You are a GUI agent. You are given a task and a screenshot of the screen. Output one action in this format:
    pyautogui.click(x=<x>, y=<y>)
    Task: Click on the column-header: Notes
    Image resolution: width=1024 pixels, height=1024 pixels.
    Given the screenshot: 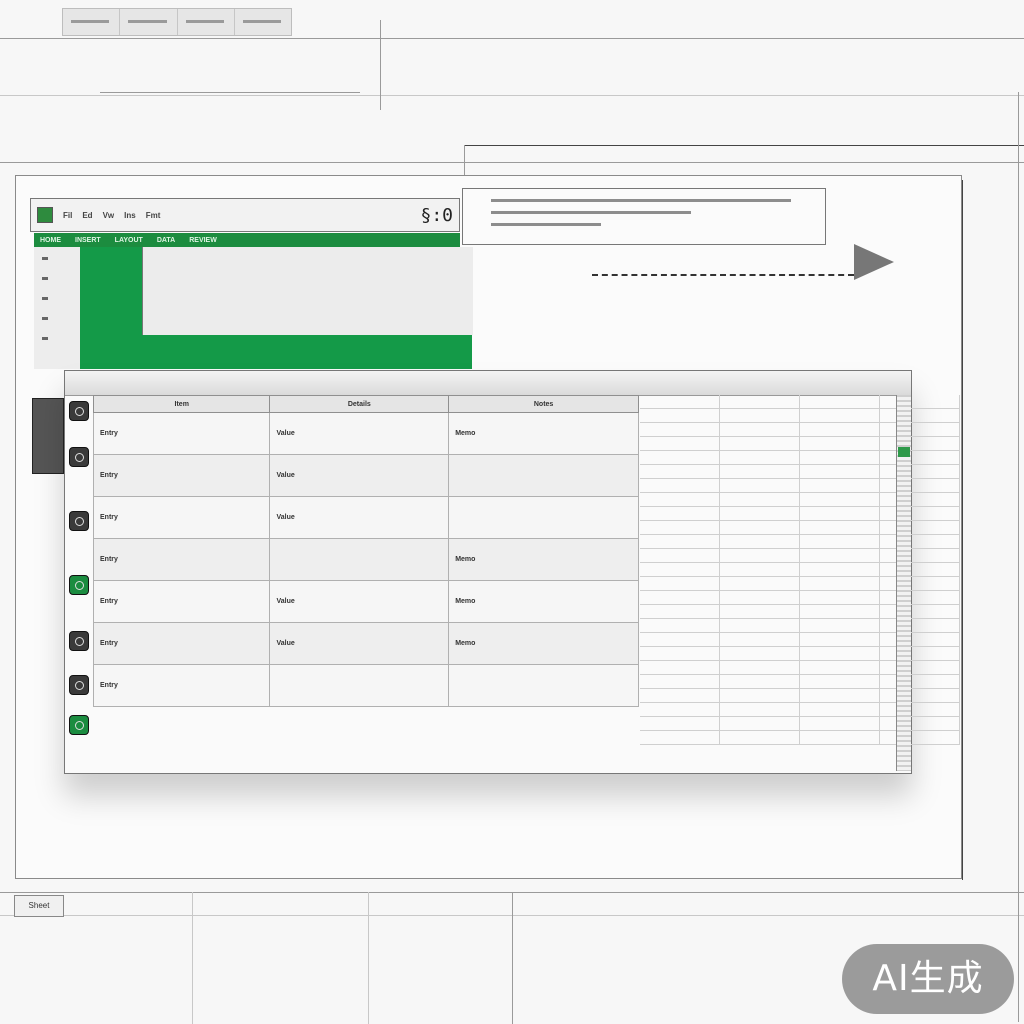 What is the action you would take?
    pyautogui.click(x=543, y=404)
    